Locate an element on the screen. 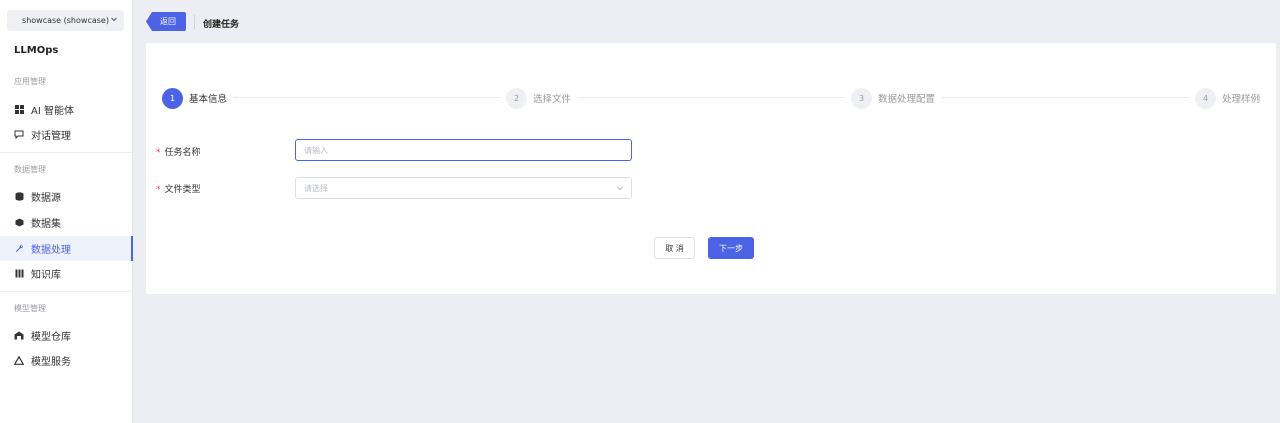 The height and width of the screenshot is (423, 1280). step-label: 数据处理配置 is located at coordinates (907, 99).